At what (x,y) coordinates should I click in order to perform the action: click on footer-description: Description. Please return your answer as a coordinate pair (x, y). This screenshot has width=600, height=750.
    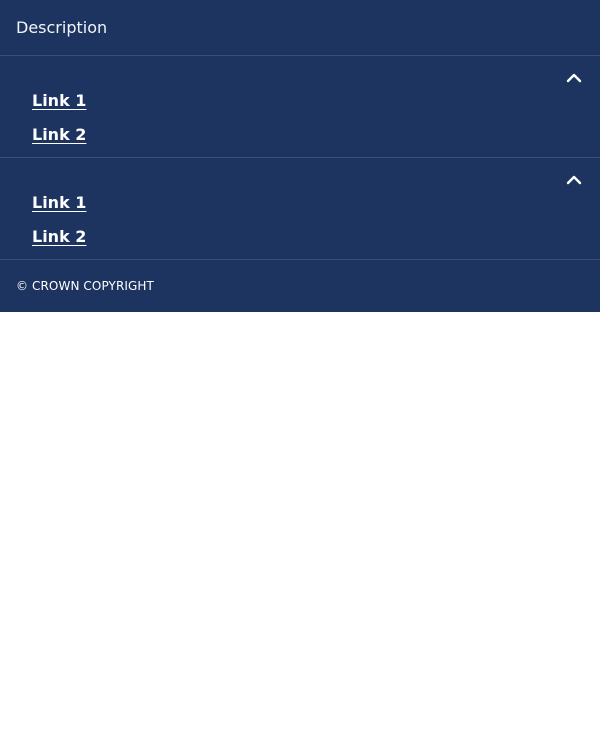
    Looking at the image, I should click on (300, 28).